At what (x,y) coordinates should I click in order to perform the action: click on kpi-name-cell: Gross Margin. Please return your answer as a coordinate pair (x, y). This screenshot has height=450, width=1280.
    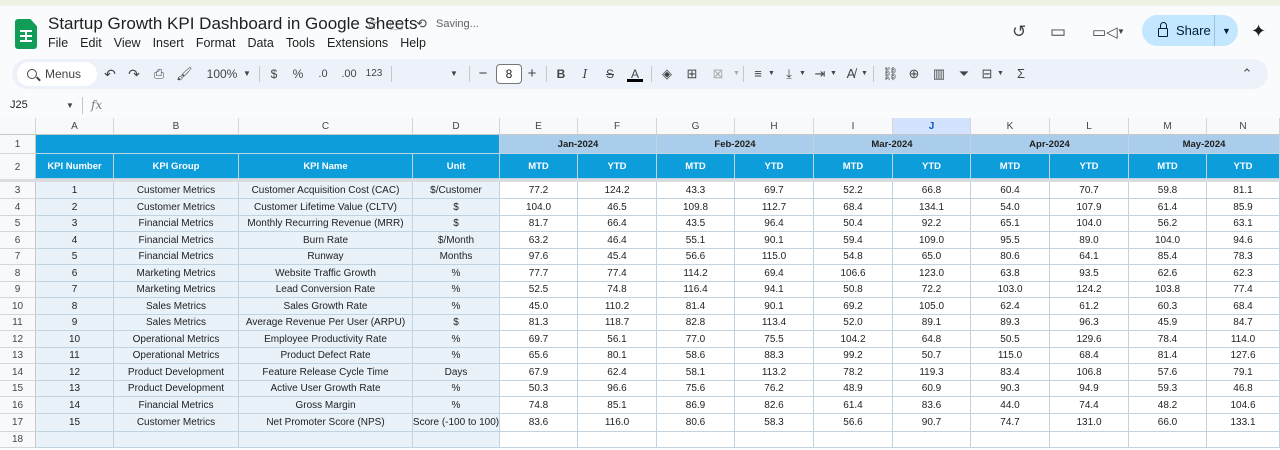
    Looking at the image, I should click on (326, 405).